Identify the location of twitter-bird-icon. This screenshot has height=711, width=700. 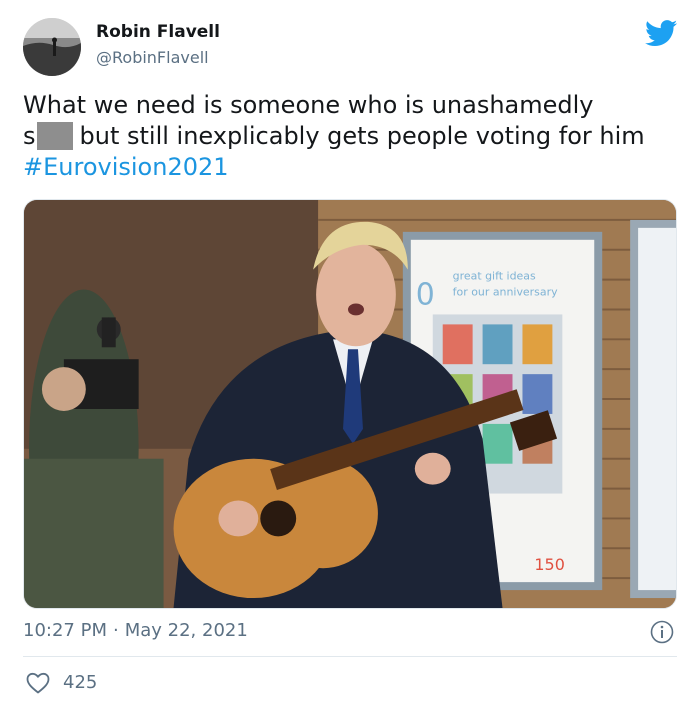
(661, 33).